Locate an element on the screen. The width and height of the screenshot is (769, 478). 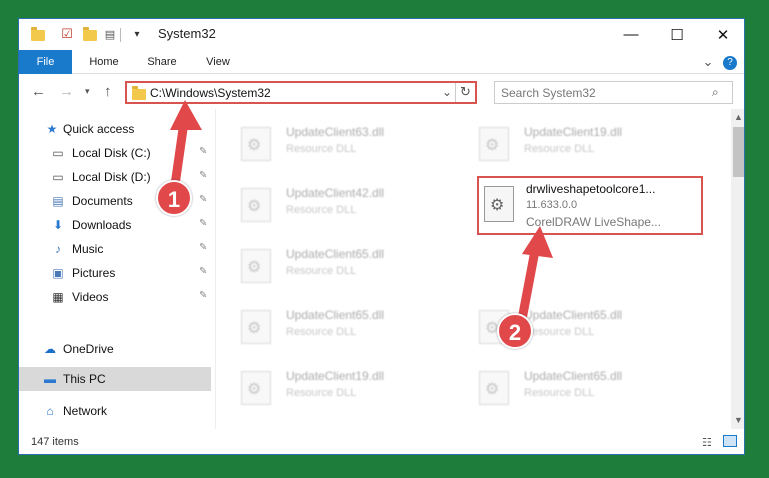
nav-item-label: Network is located at coordinates (85, 411).